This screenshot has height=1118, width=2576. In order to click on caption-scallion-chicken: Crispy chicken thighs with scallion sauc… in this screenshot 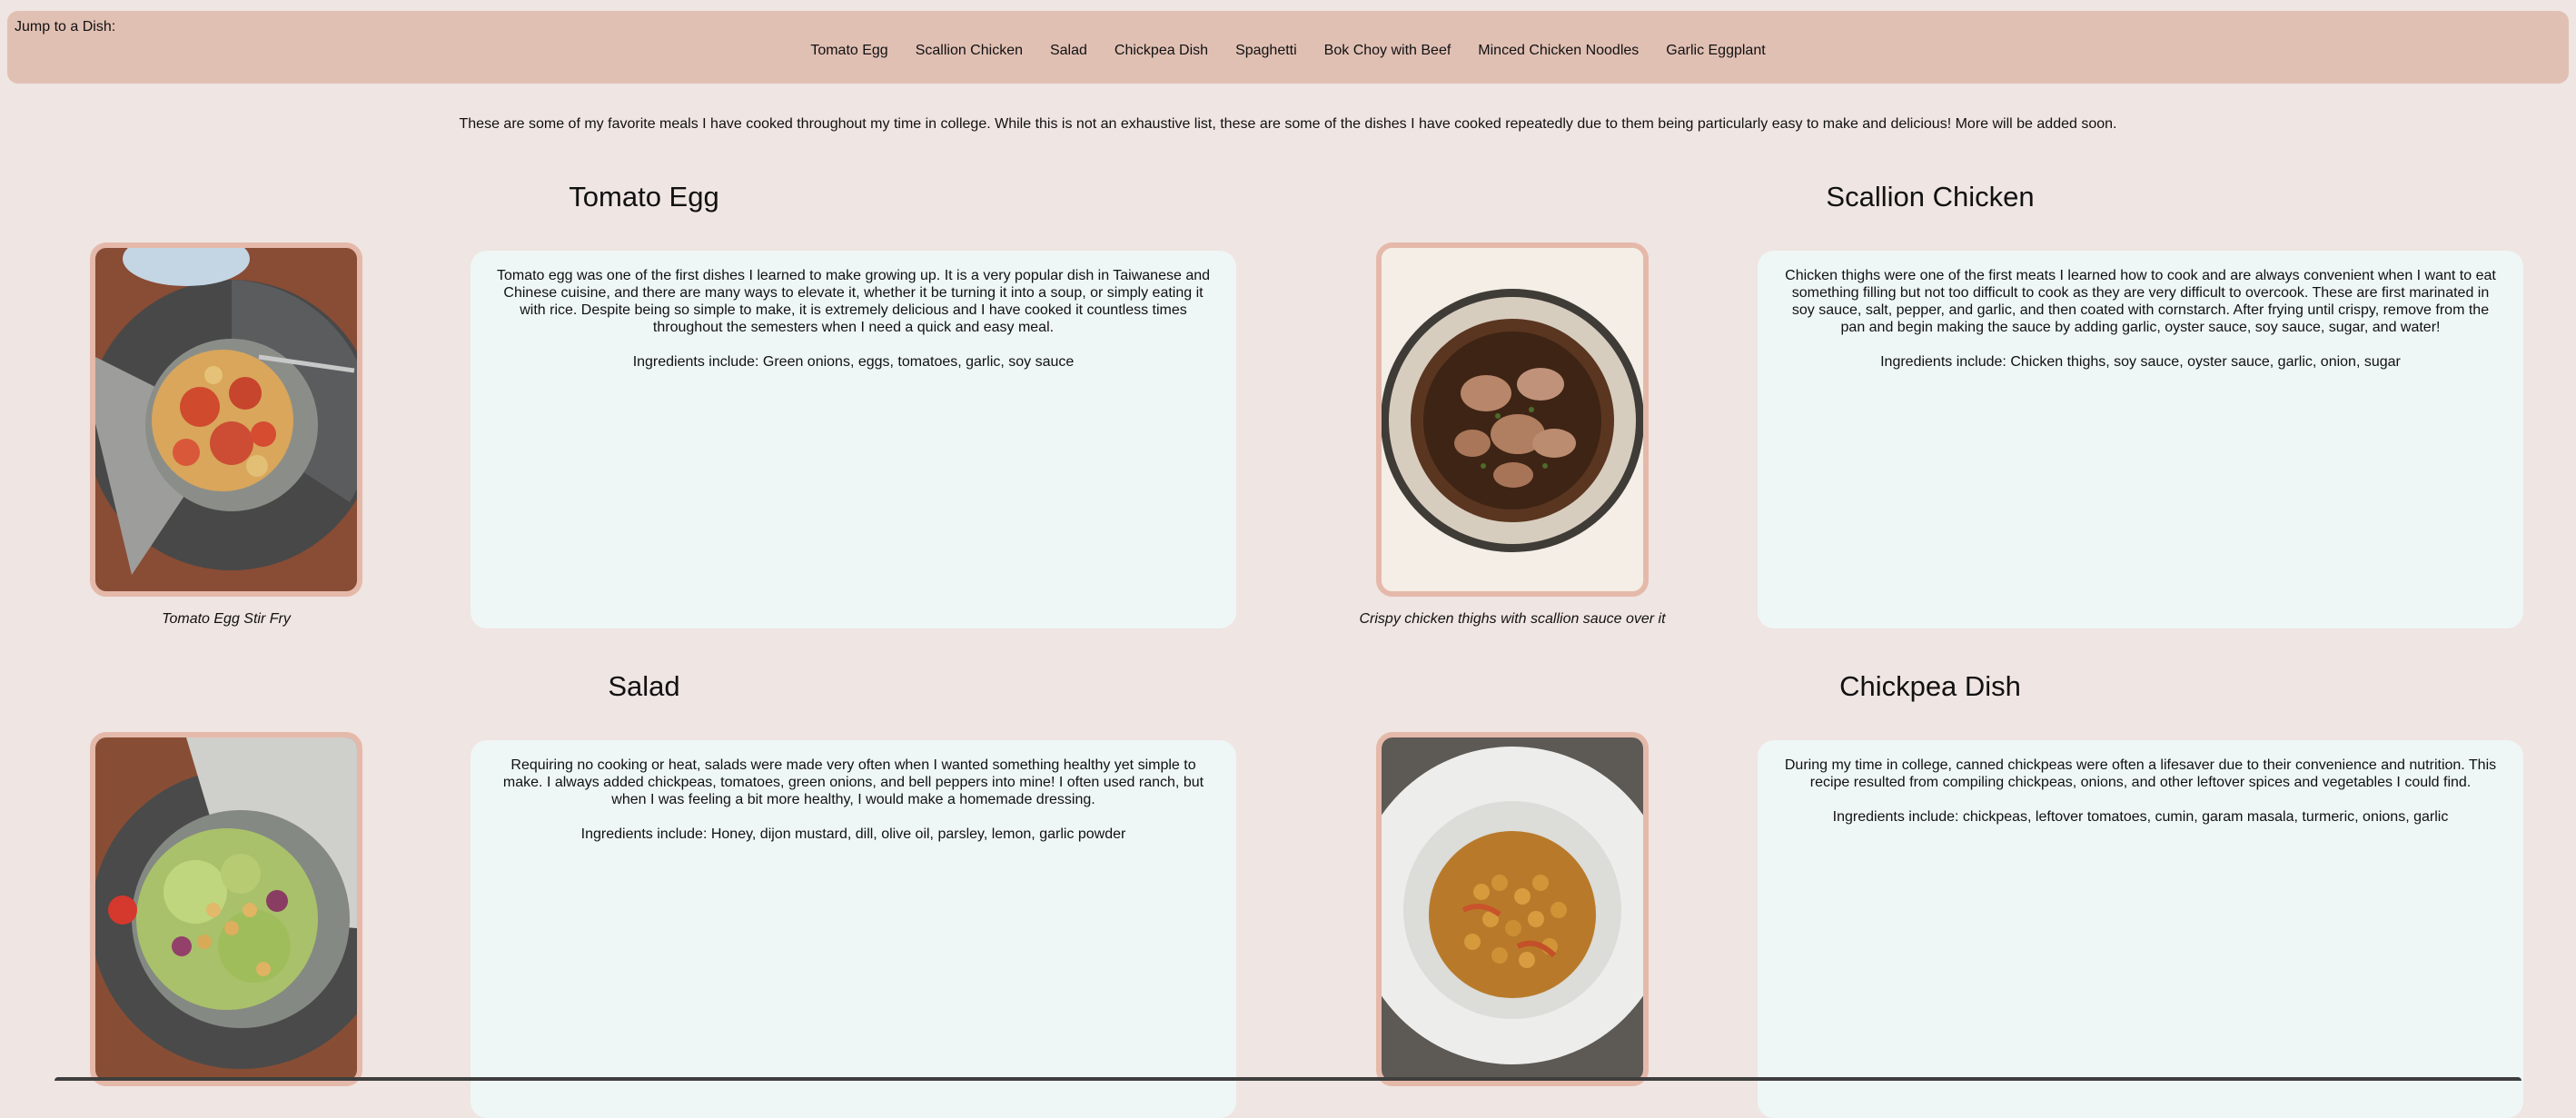, I will do `click(1512, 619)`.